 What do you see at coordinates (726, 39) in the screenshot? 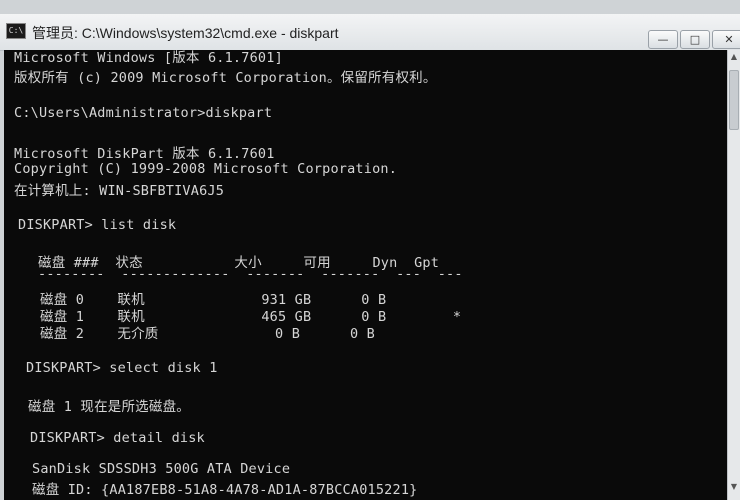
I see `close-button: ✕` at bounding box center [726, 39].